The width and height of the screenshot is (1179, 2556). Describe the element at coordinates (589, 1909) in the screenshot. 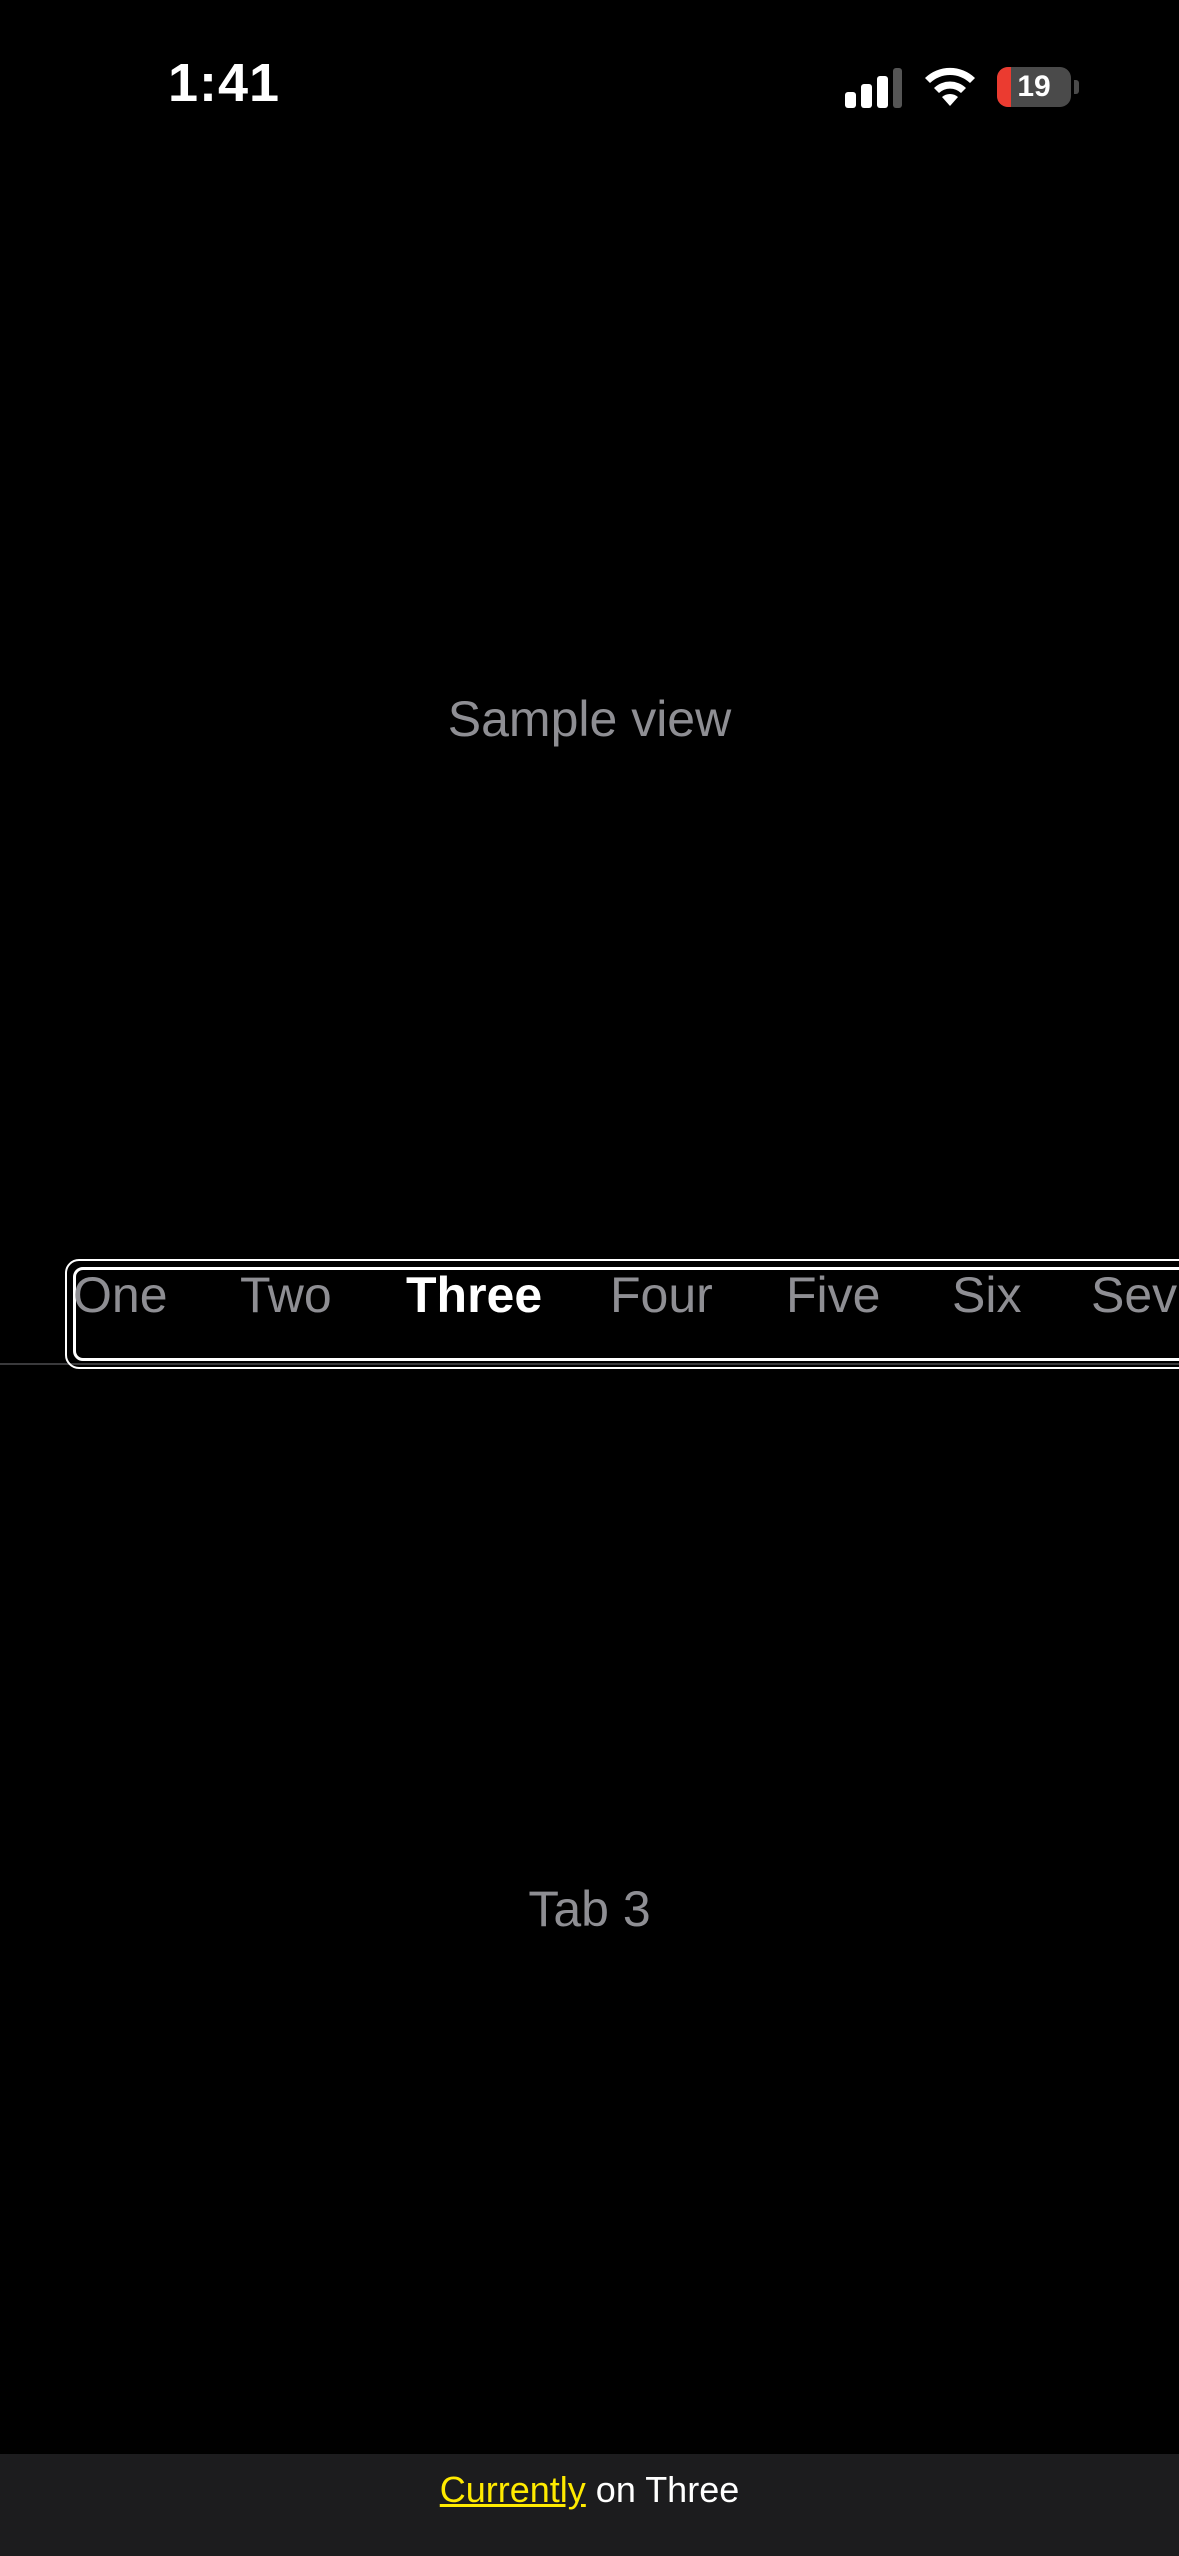

I see `tab-content-label: Tab 3` at that location.